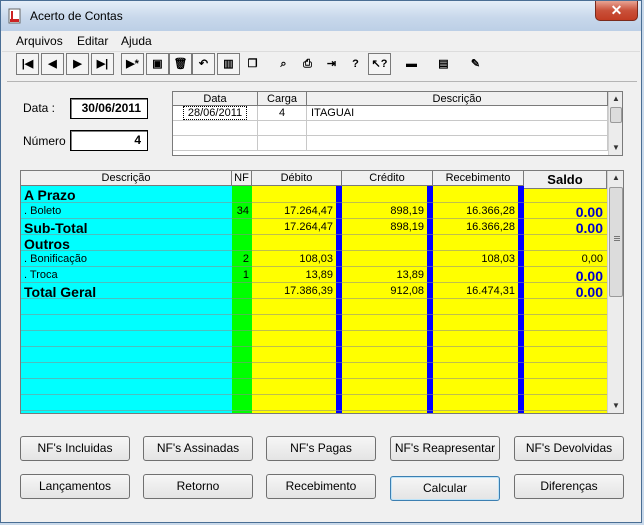  What do you see at coordinates (198, 486) in the screenshot?
I see `retorno-button: Retorno` at bounding box center [198, 486].